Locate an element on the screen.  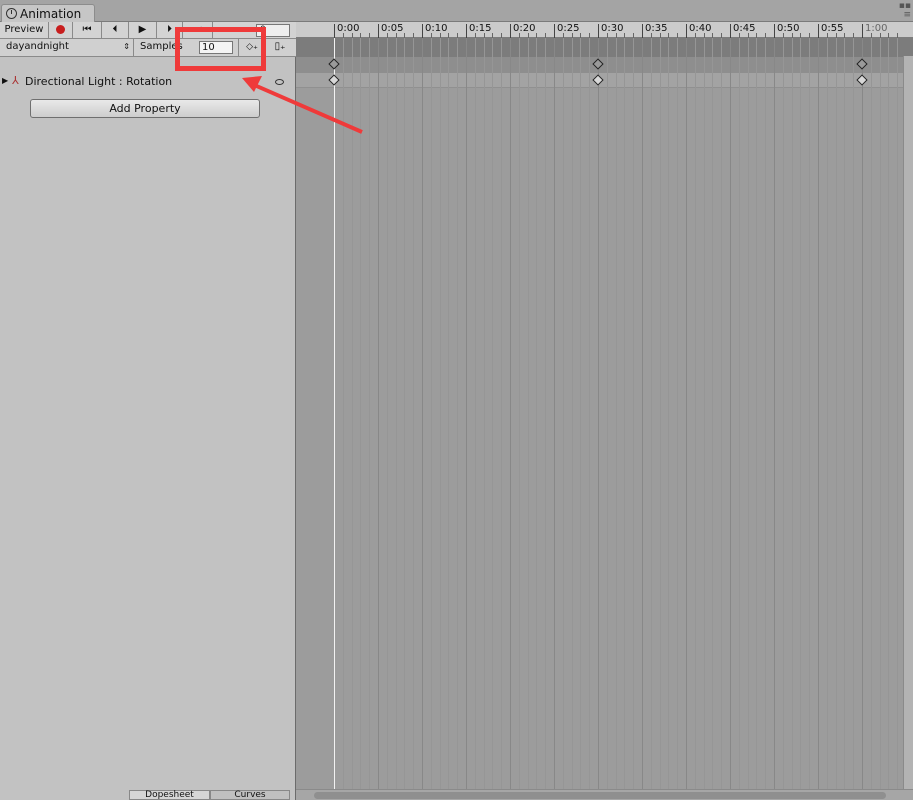
ruler-tick-label: 0:25 is located at coordinates (568, 28).